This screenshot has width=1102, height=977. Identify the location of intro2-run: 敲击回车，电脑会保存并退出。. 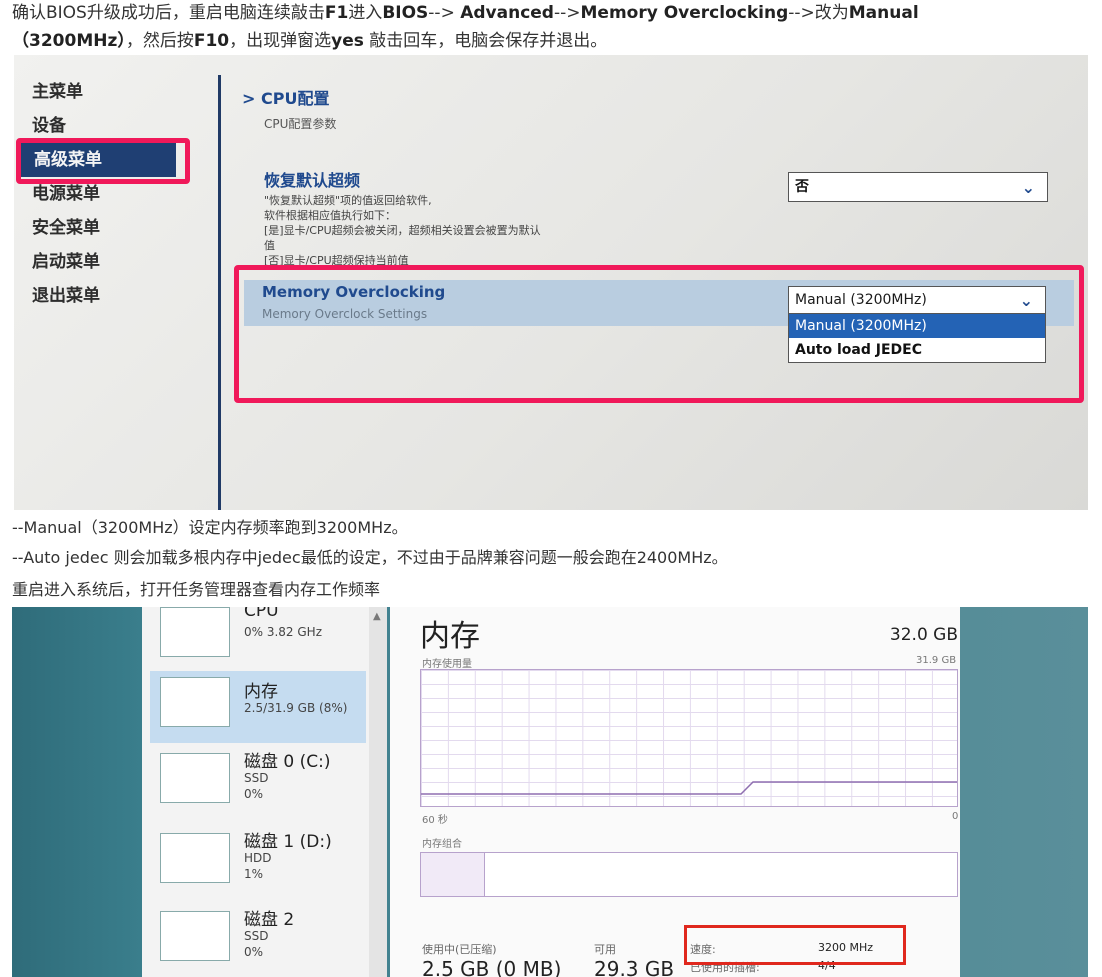
(485, 41).